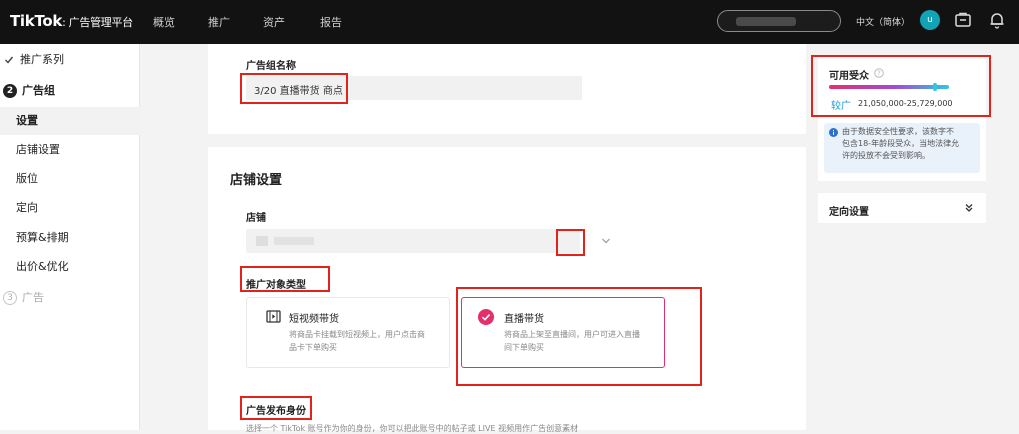 The image size is (1019, 434). I want to click on option-short-video: 短视频带货 将商品卡挂载到短视频上，用户点击商 品卡下单购买, so click(348, 332).